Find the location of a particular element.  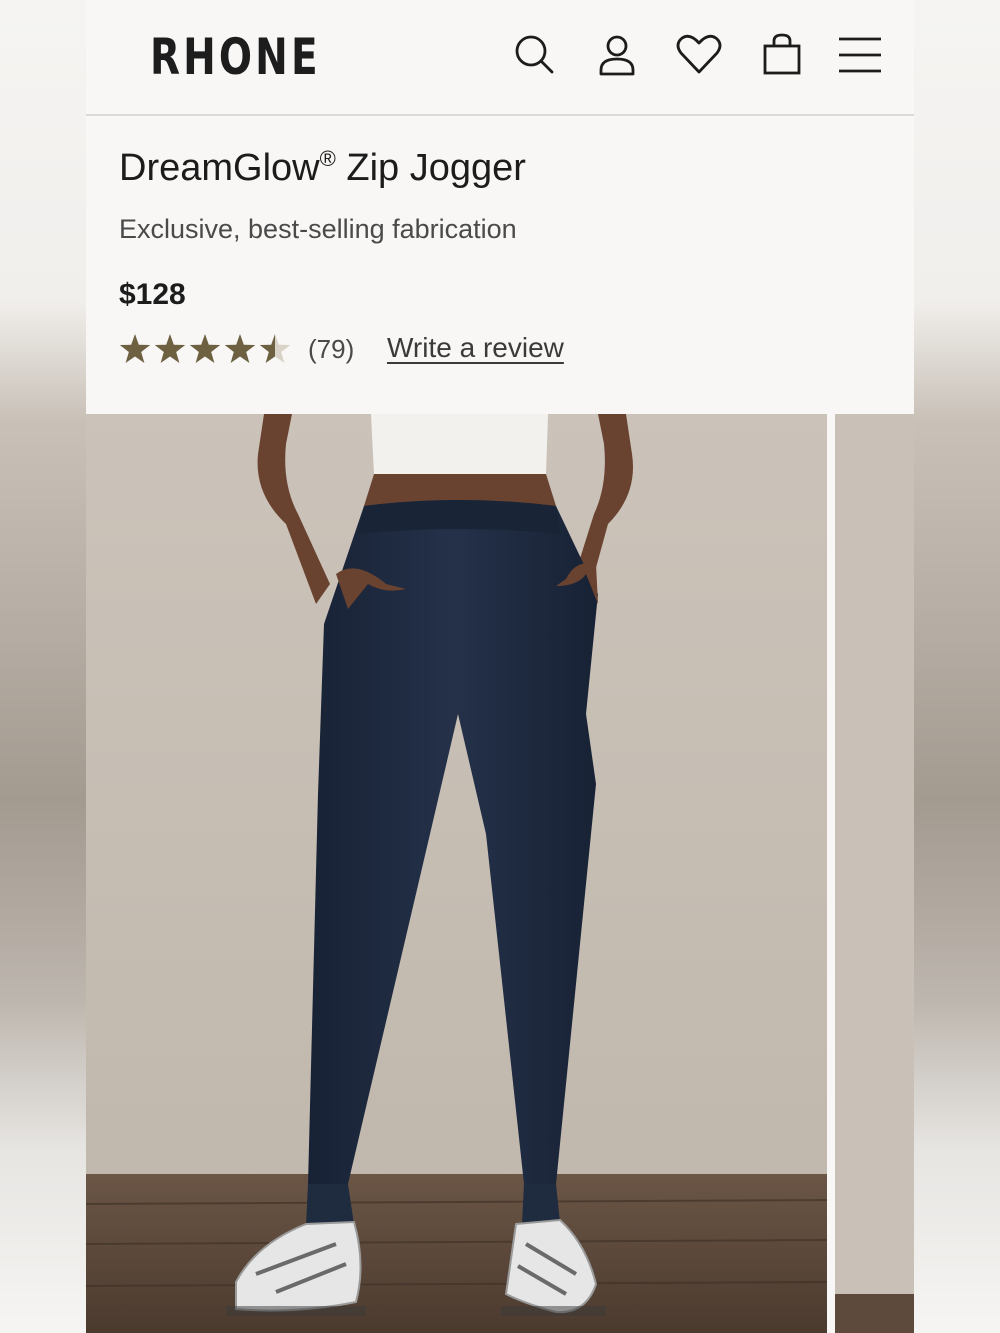

product-price: $128 is located at coordinates (152, 294).